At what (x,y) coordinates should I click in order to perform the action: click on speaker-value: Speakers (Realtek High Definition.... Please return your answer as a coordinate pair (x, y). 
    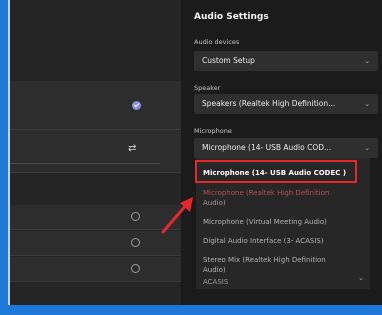
    Looking at the image, I should click on (269, 103).